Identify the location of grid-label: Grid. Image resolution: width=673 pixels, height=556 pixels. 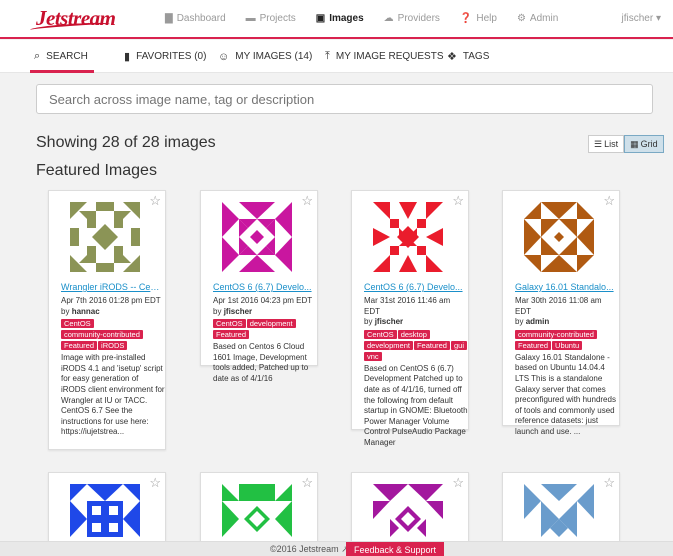
(649, 144).